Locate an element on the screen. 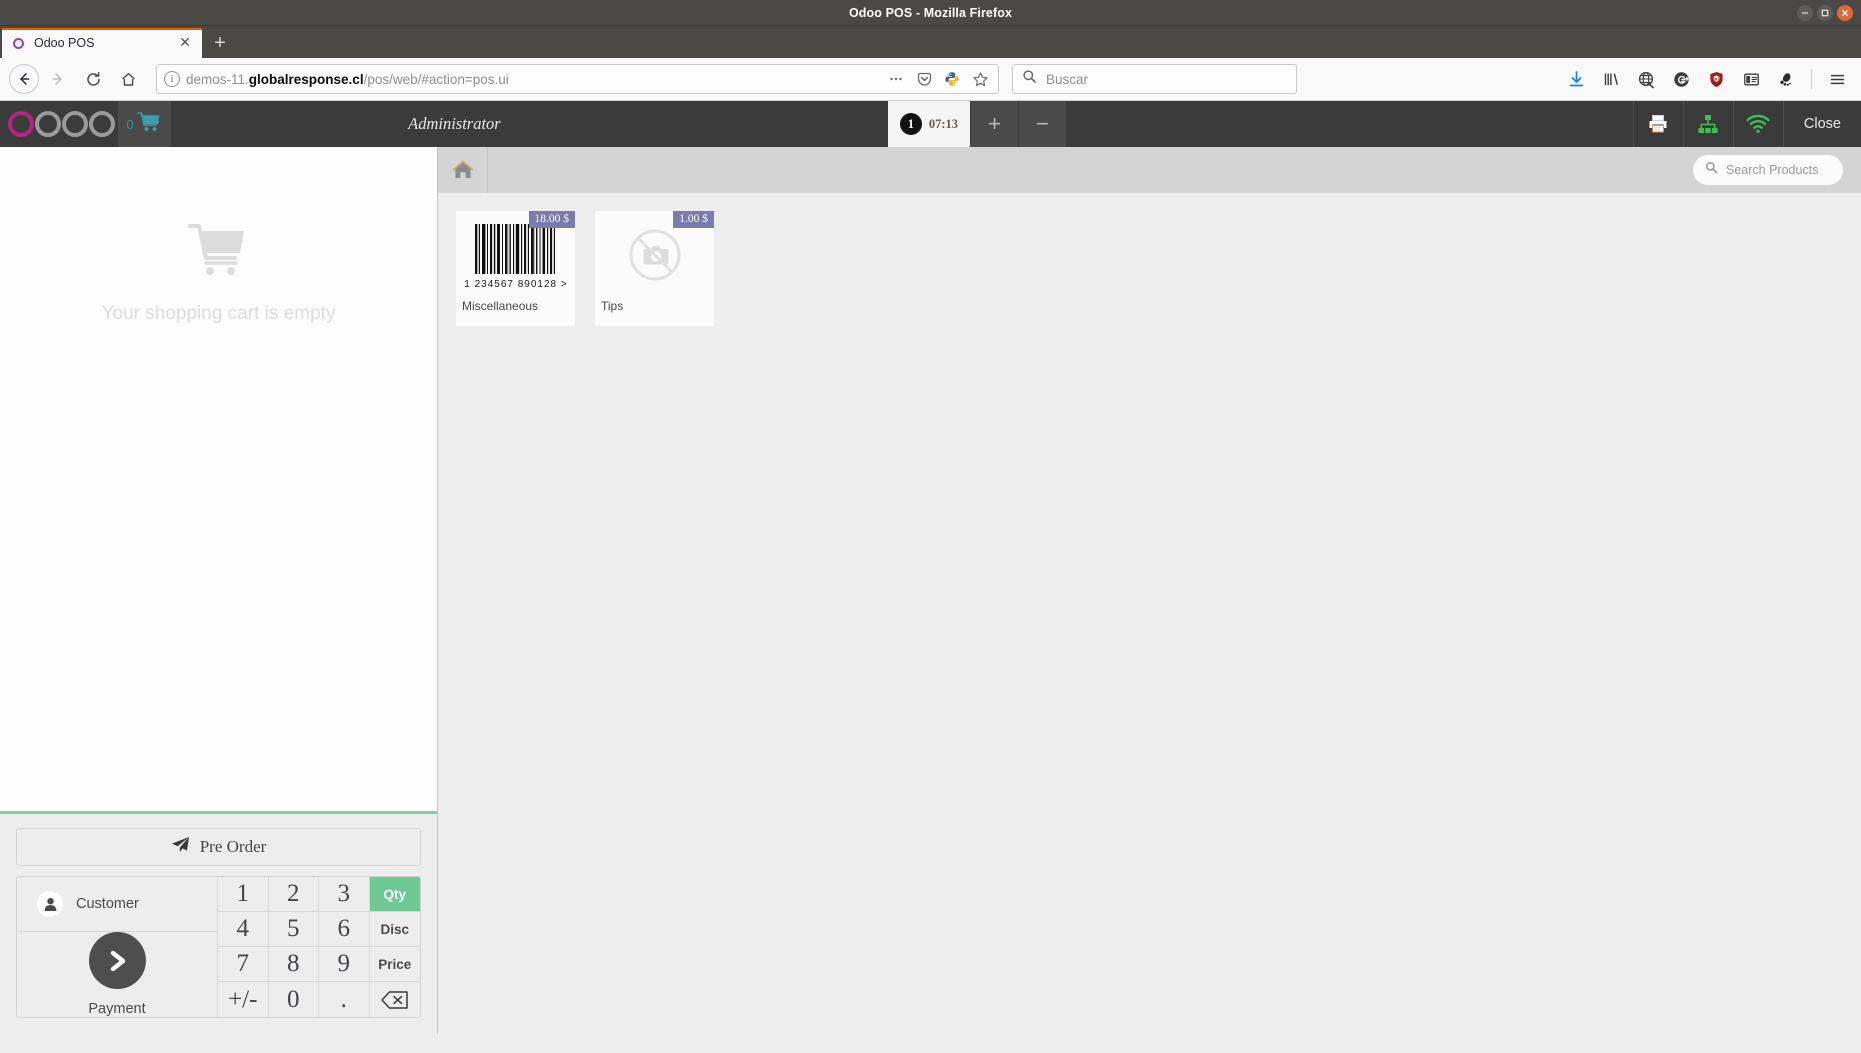 This screenshot has height=1053, width=1861. pos-cart-button: 0 is located at coordinates (144, 124).